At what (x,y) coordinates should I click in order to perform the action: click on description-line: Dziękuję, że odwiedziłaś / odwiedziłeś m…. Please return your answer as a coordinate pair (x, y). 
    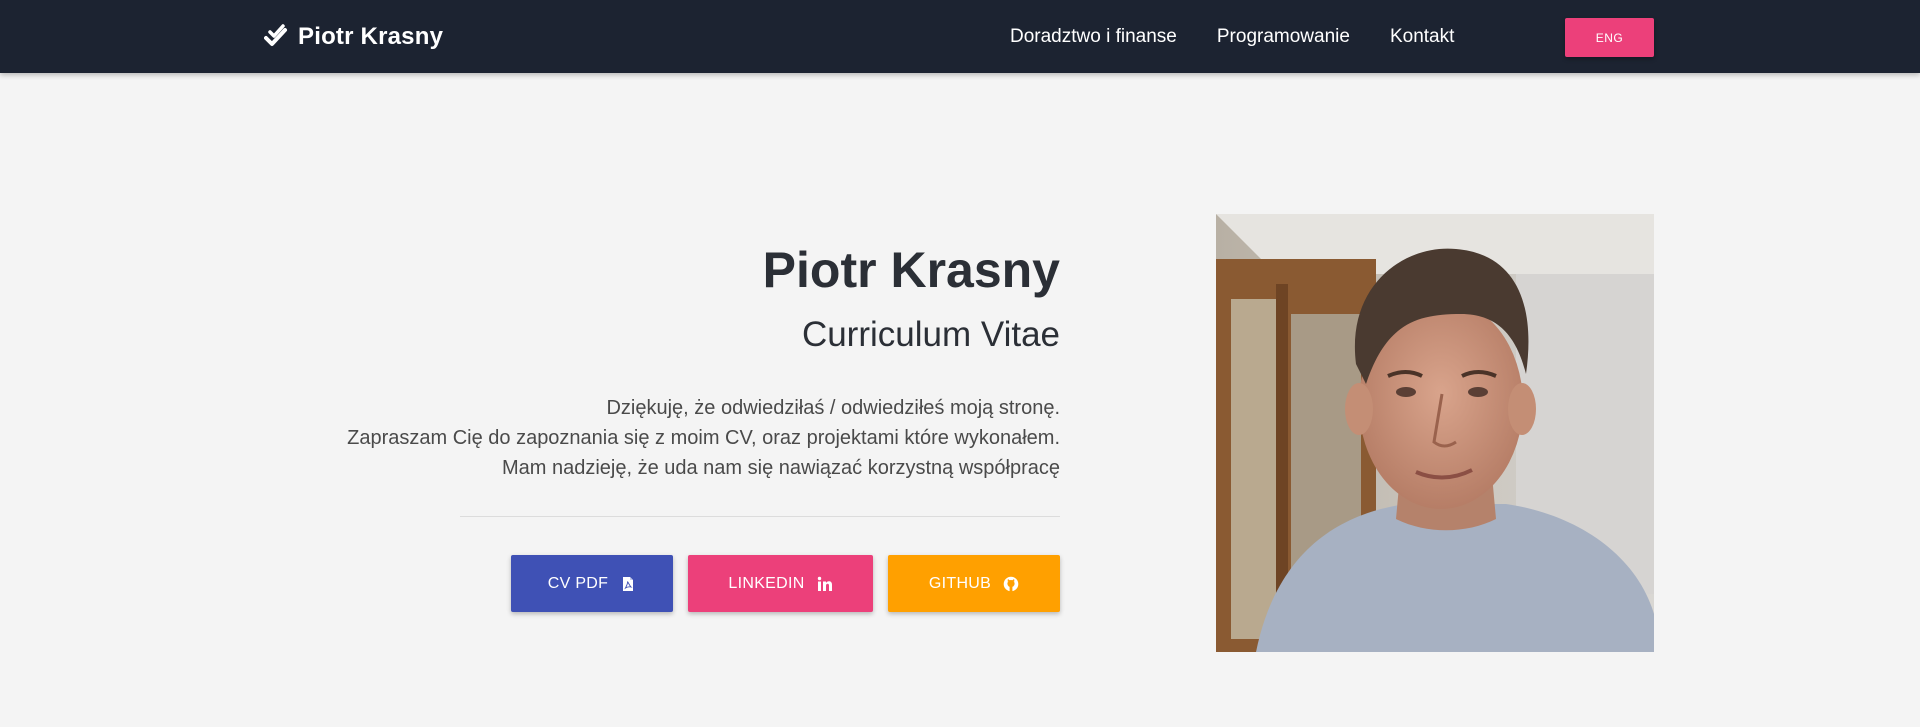
    Looking at the image, I should click on (833, 407).